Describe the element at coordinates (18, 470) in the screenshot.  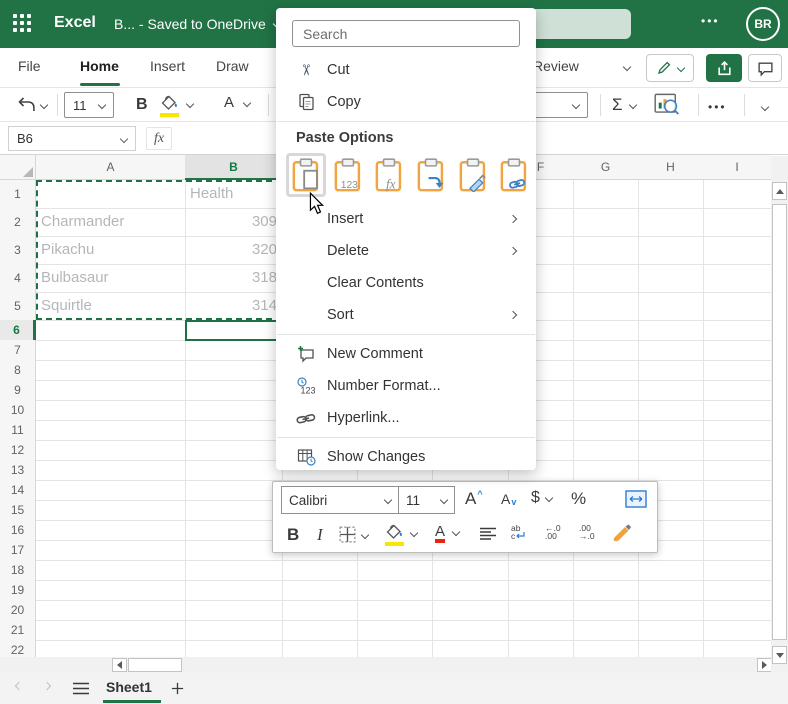
I see `row-header-13: 13` at that location.